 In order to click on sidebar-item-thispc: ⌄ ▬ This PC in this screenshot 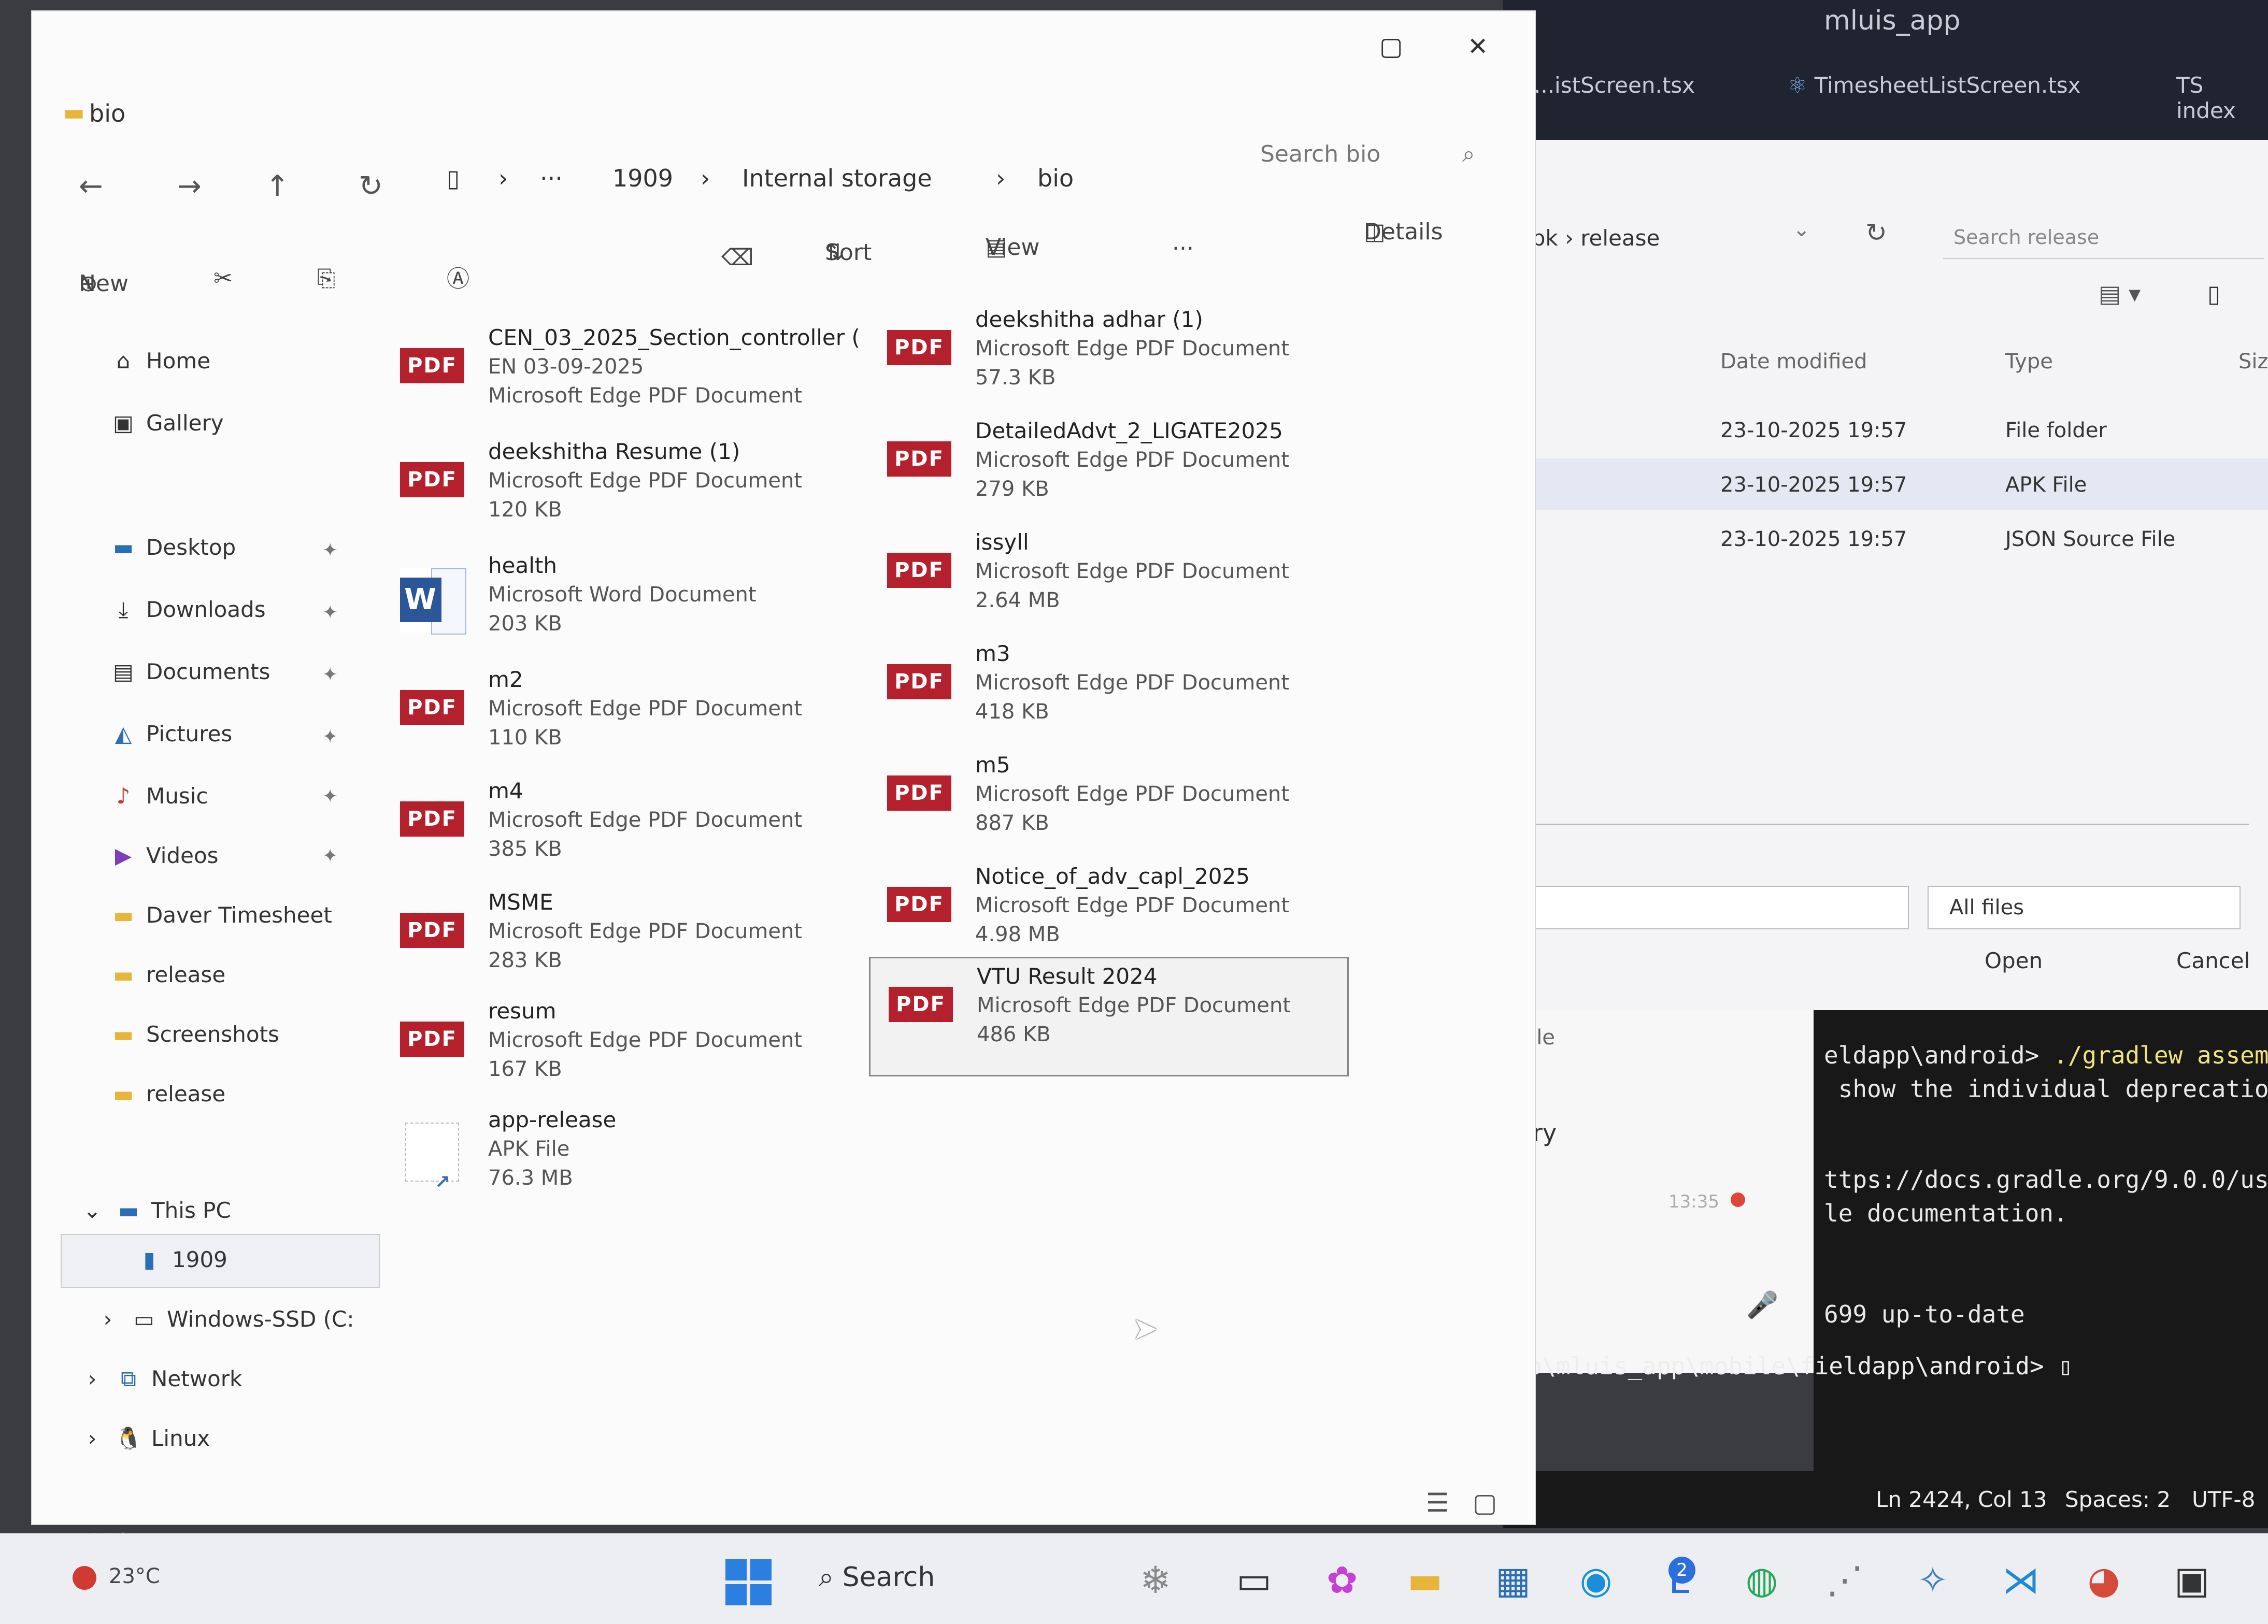, I will do `click(155, 1210)`.